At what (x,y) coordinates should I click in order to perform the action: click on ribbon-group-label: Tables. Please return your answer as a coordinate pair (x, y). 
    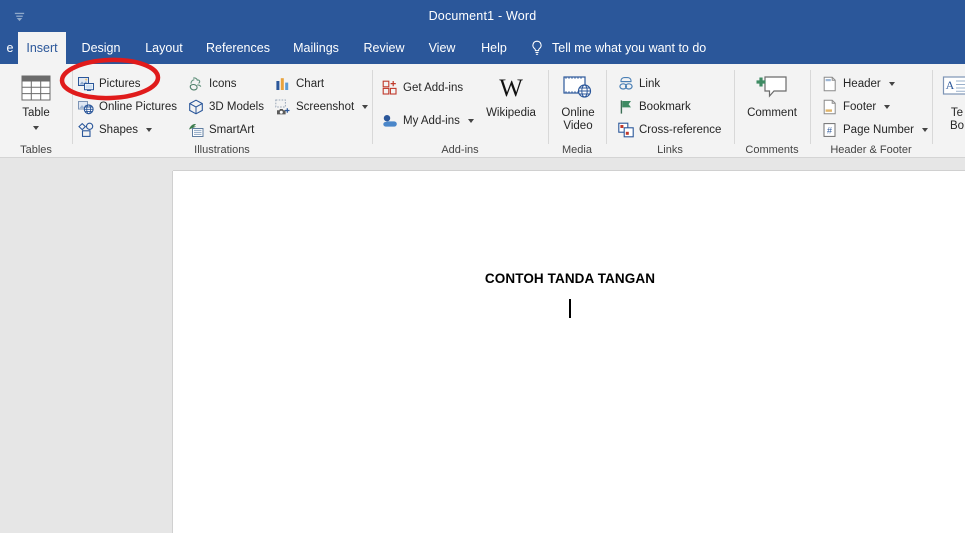
    Looking at the image, I should click on (36, 150).